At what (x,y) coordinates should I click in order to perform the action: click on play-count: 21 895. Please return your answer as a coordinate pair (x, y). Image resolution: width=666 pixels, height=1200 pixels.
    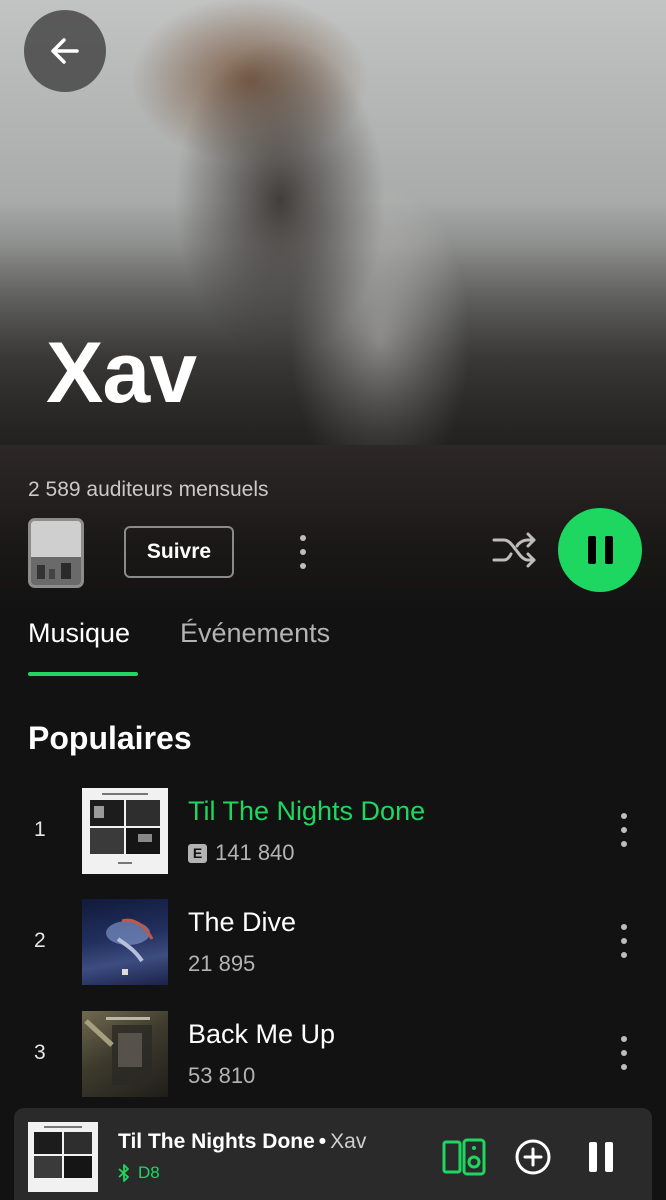
    Looking at the image, I should click on (222, 963).